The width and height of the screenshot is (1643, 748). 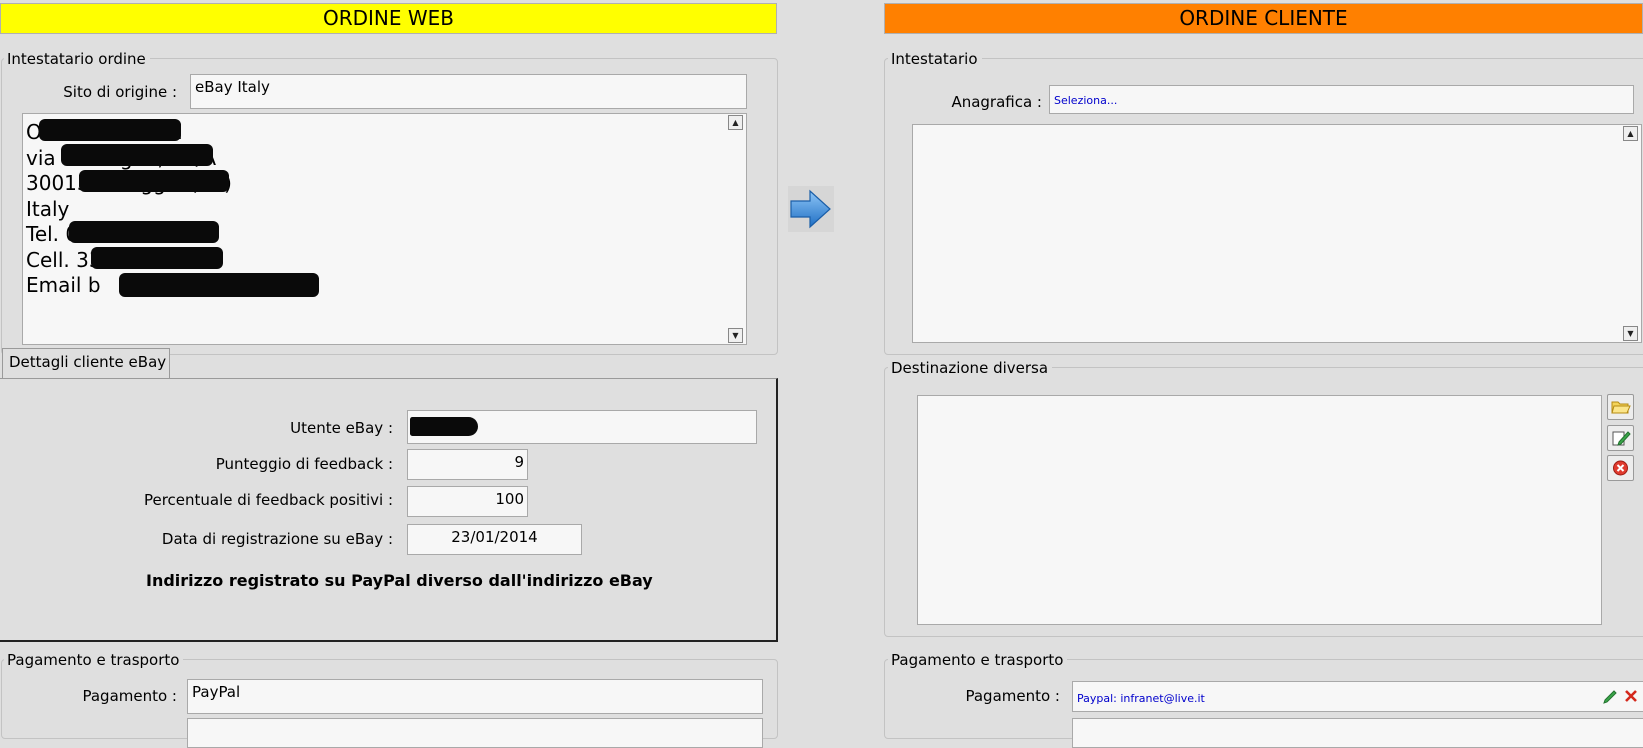 What do you see at coordinates (468, 91) in the screenshot?
I see `origin-site-field: eBay Italy` at bounding box center [468, 91].